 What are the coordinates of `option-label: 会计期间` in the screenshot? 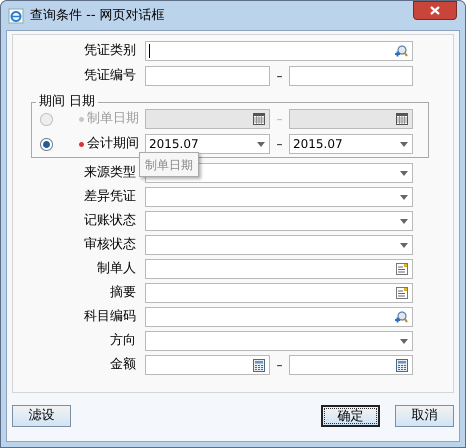 It's located at (113, 144).